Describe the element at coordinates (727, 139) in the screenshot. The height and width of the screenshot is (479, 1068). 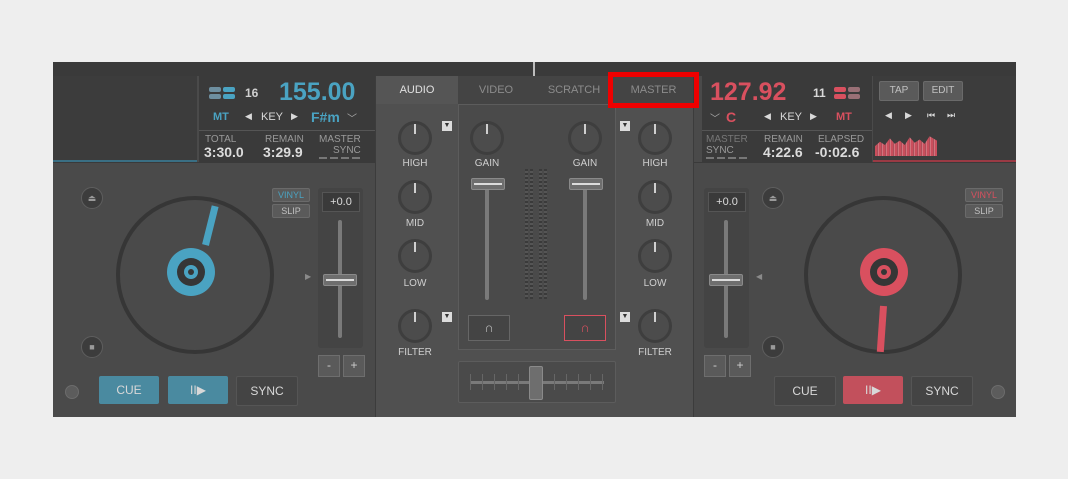
I see `right-master-label: MASTER` at that location.